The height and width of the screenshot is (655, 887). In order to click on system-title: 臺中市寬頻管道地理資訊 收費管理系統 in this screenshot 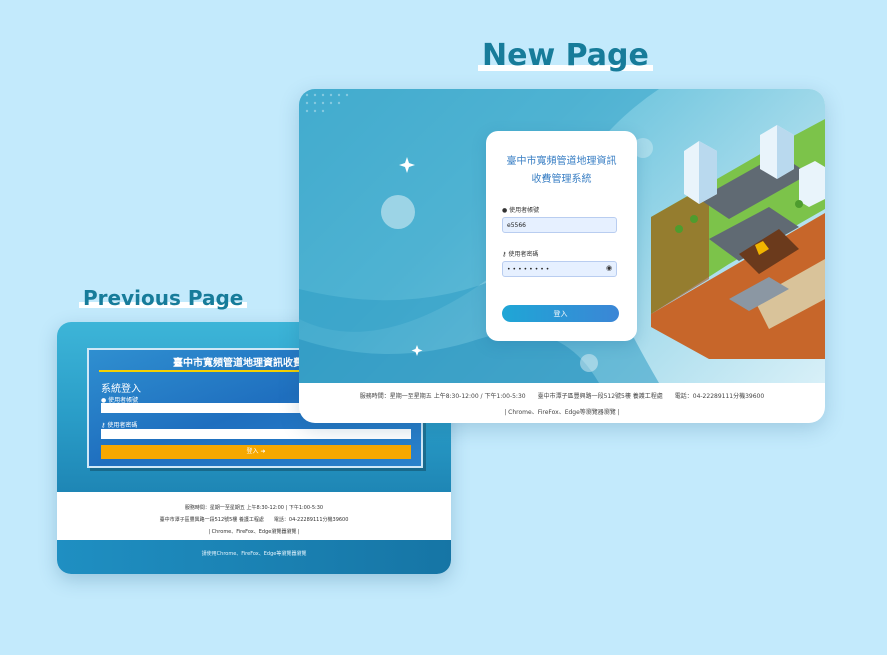, I will do `click(561, 170)`.